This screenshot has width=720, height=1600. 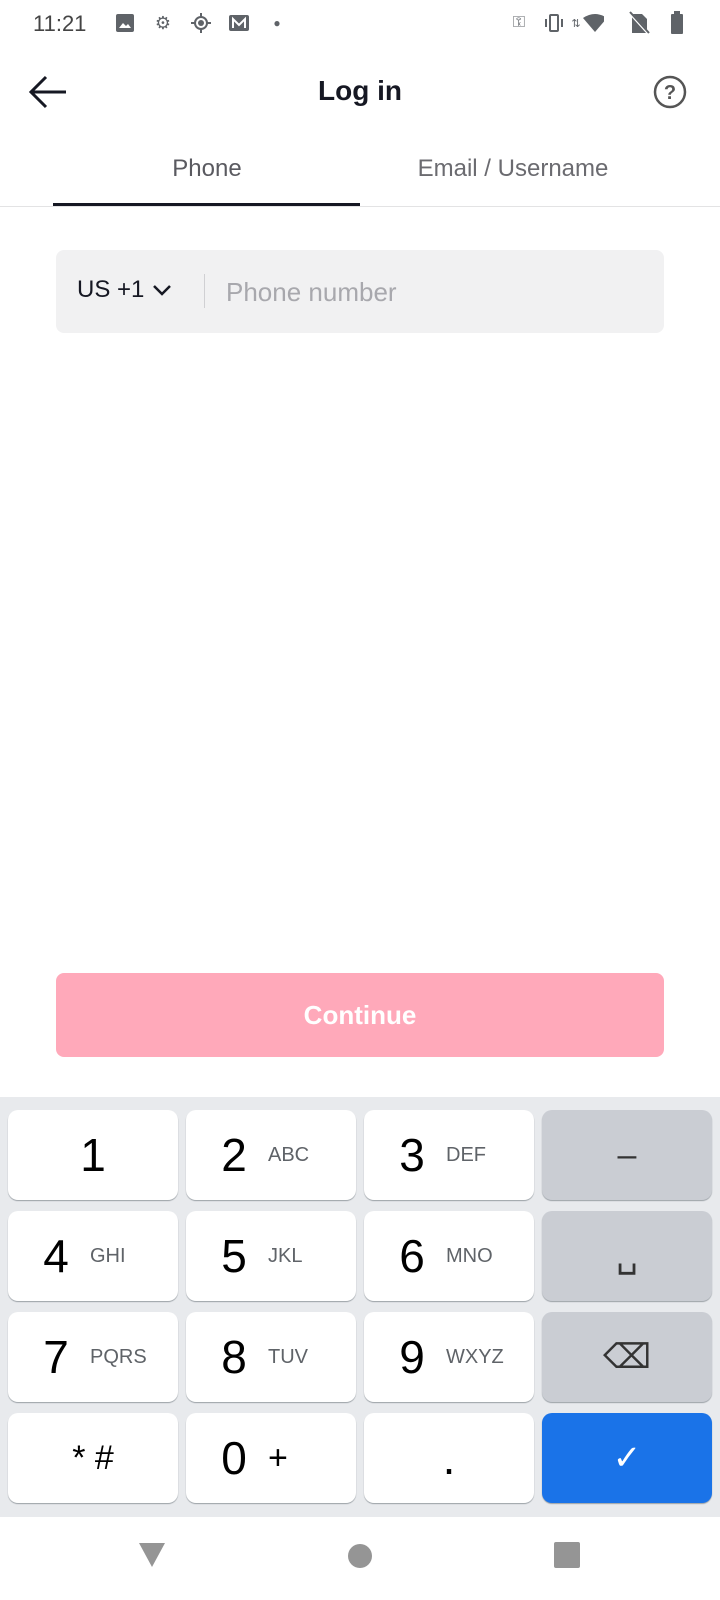 I want to click on key-1: 1, so click(x=93, y=1155).